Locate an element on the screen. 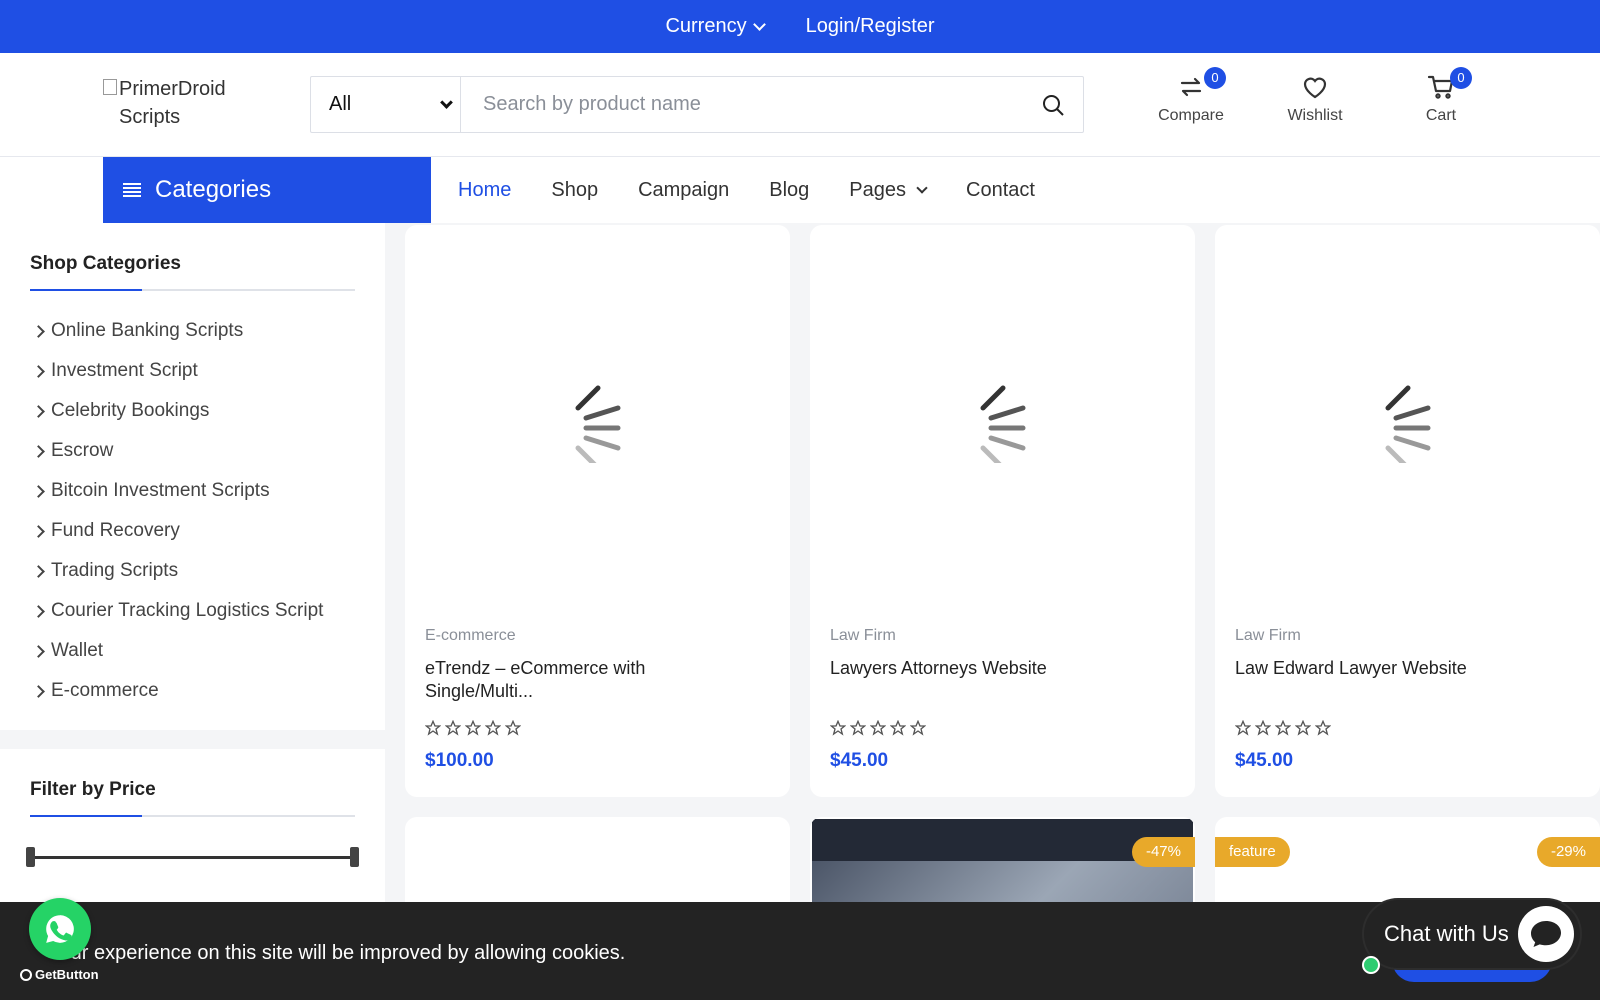 The width and height of the screenshot is (1600, 1000). top-bar: Currency Login/Register is located at coordinates (800, 26).